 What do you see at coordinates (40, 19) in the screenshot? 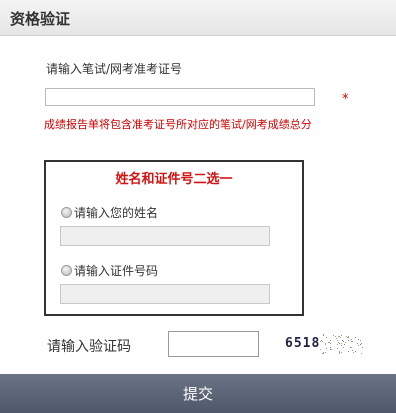
I see `page-title: 资格验证` at bounding box center [40, 19].